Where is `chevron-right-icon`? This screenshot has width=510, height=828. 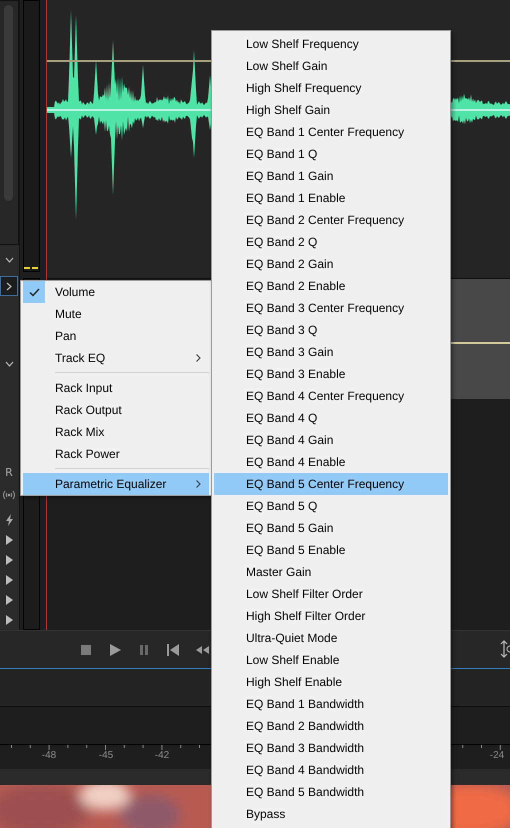 chevron-right-icon is located at coordinates (9, 286).